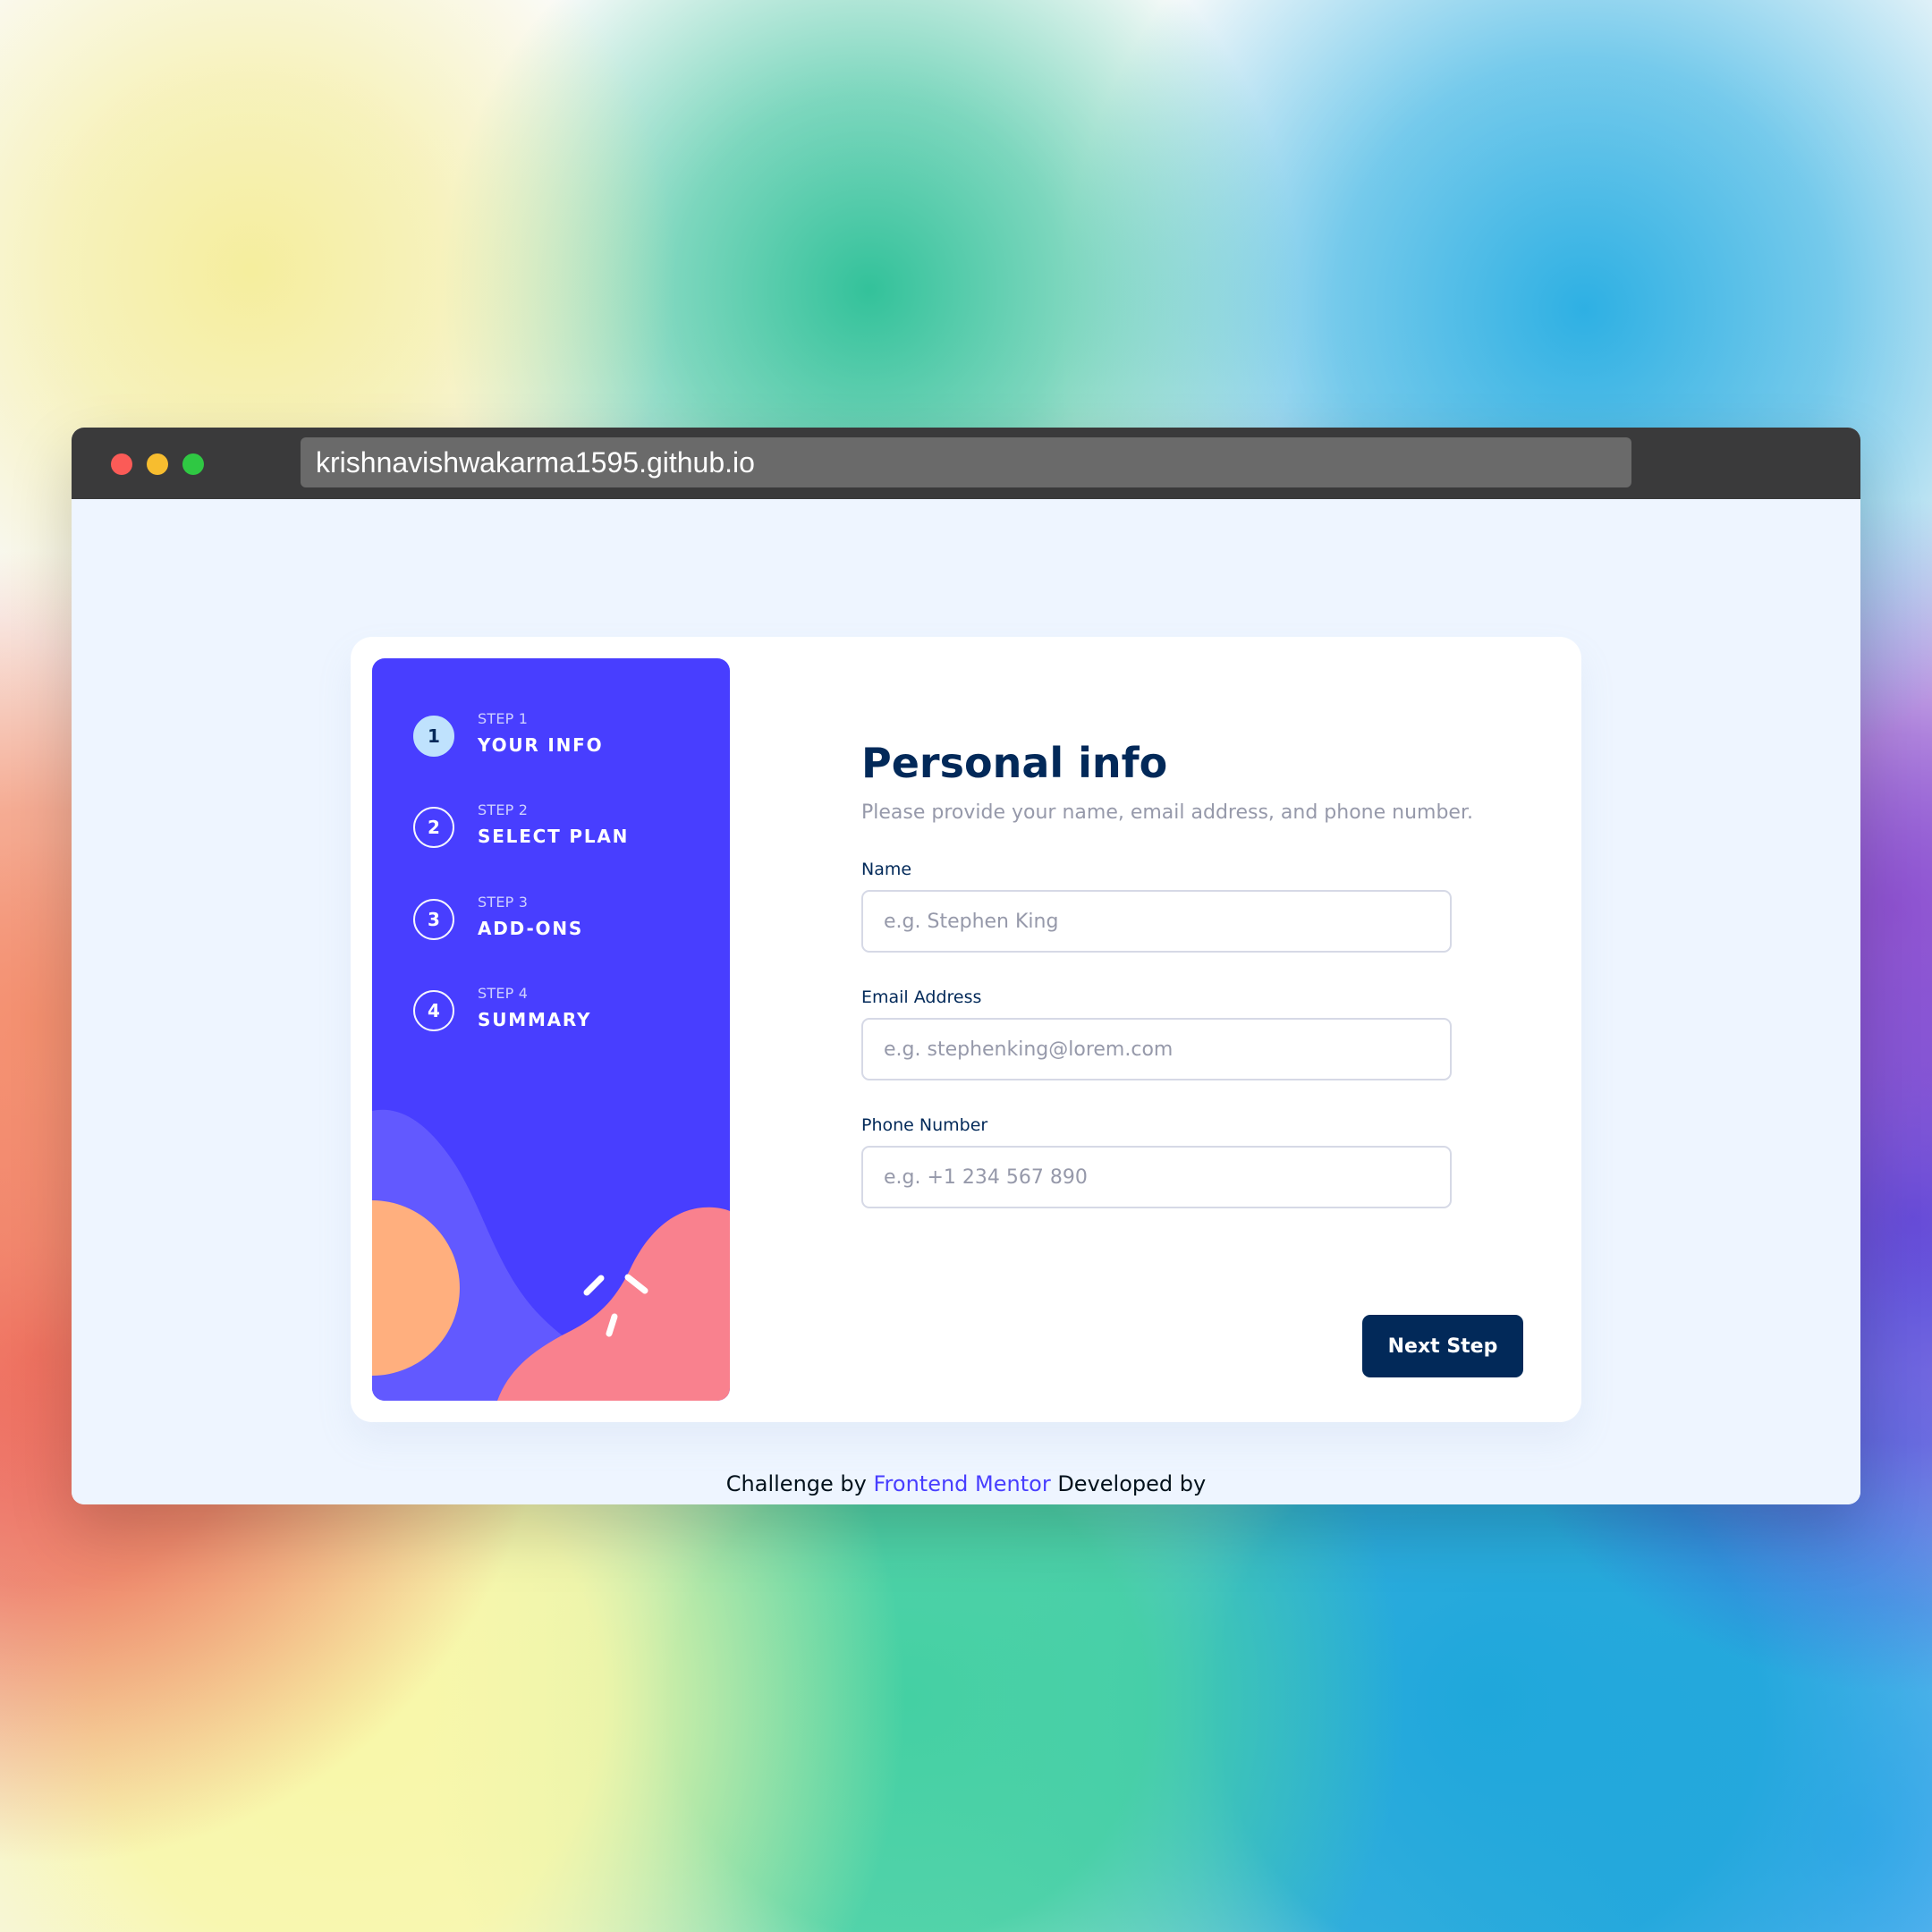 This screenshot has width=1932, height=1932. I want to click on name-input, so click(1156, 921).